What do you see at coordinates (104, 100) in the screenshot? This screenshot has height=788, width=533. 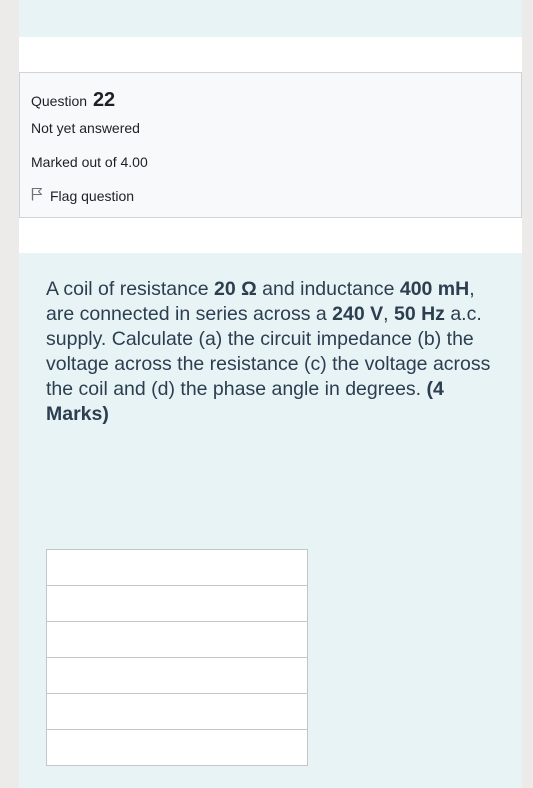 I see `question-number: 22` at bounding box center [104, 100].